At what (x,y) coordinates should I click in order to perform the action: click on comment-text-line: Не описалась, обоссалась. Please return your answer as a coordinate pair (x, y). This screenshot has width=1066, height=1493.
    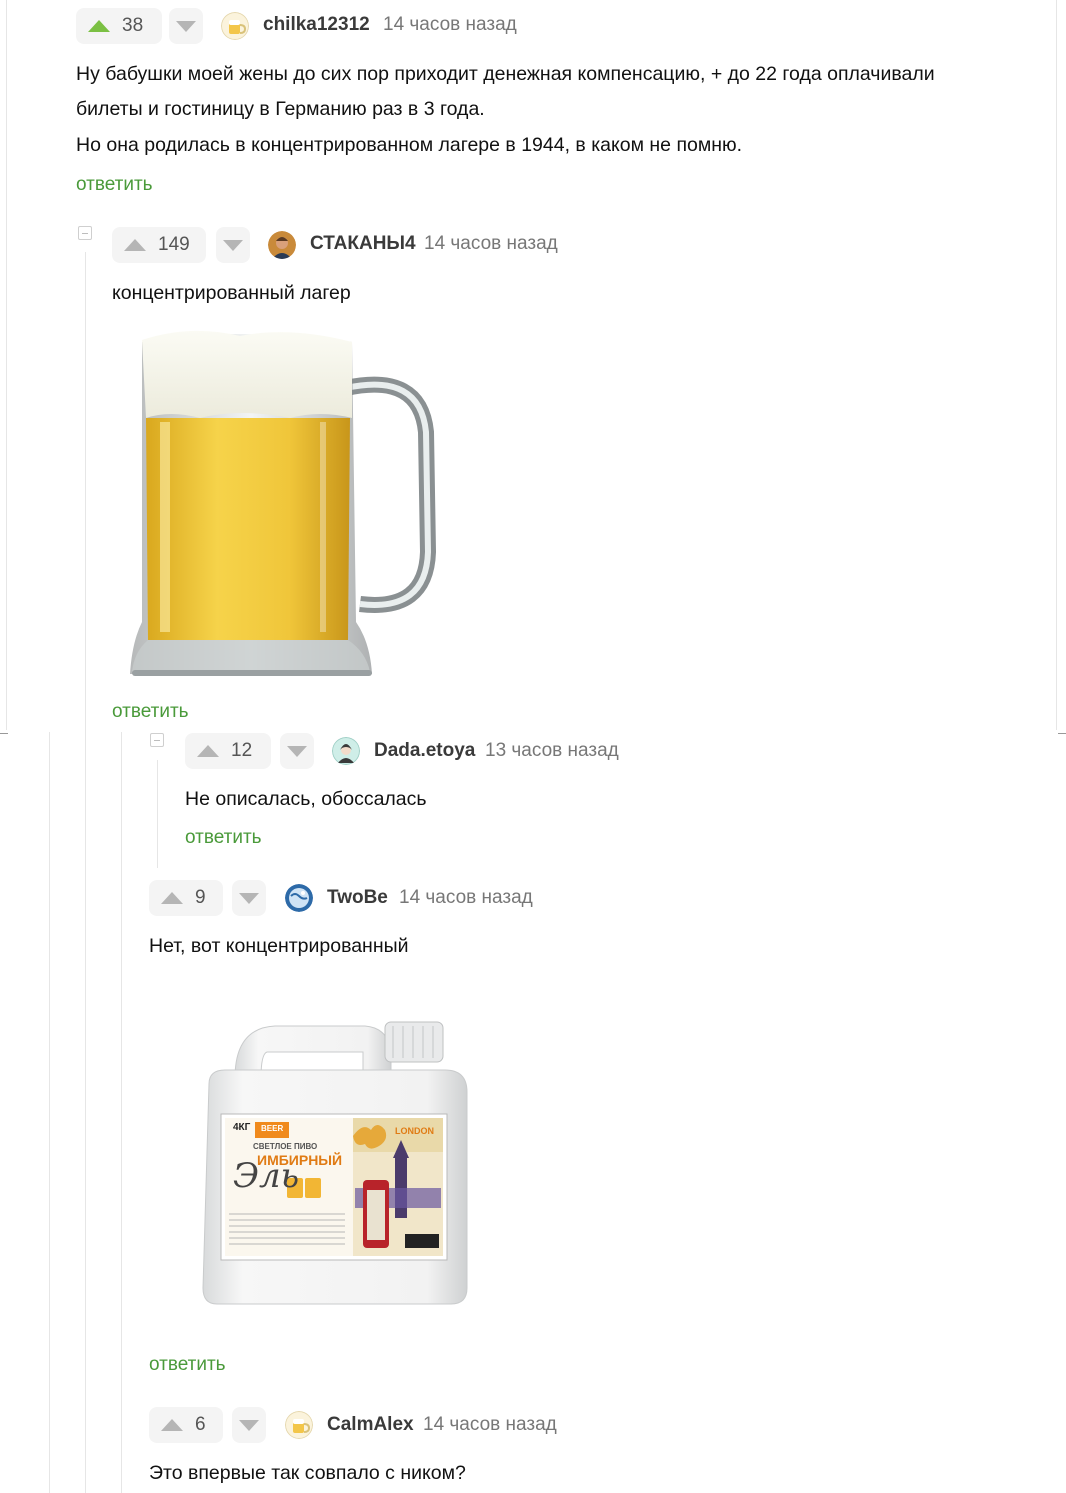
    Looking at the image, I should click on (306, 799).